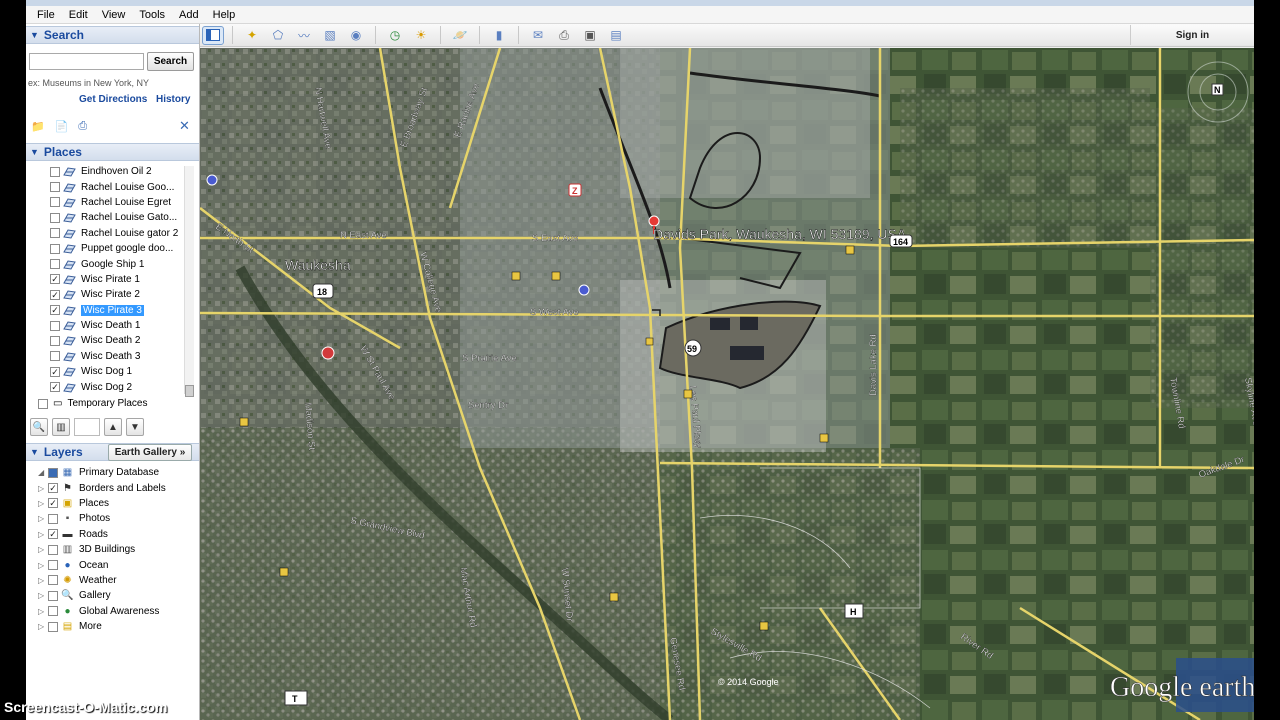  I want to click on layer-item: ▷ ✺ Weather, so click(112, 580).